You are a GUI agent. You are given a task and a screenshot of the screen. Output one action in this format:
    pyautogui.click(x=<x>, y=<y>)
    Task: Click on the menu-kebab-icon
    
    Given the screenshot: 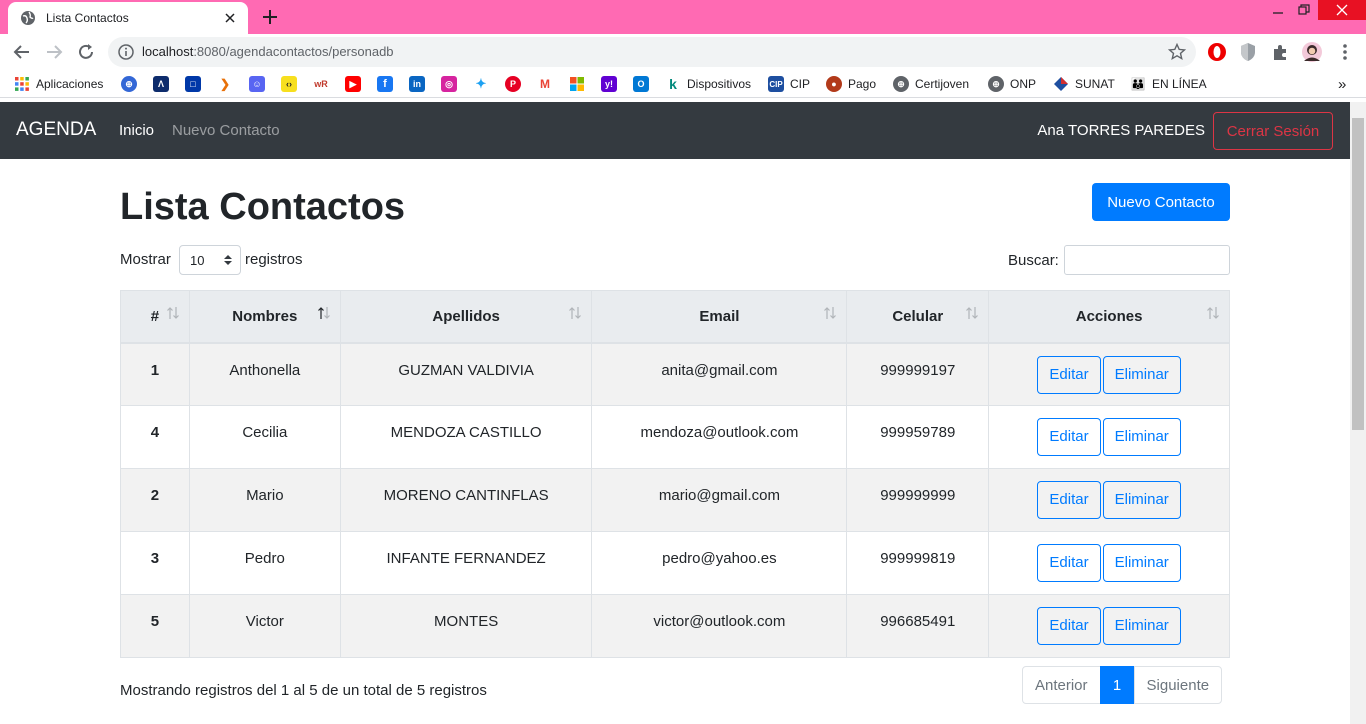 What is the action you would take?
    pyautogui.click(x=1345, y=52)
    